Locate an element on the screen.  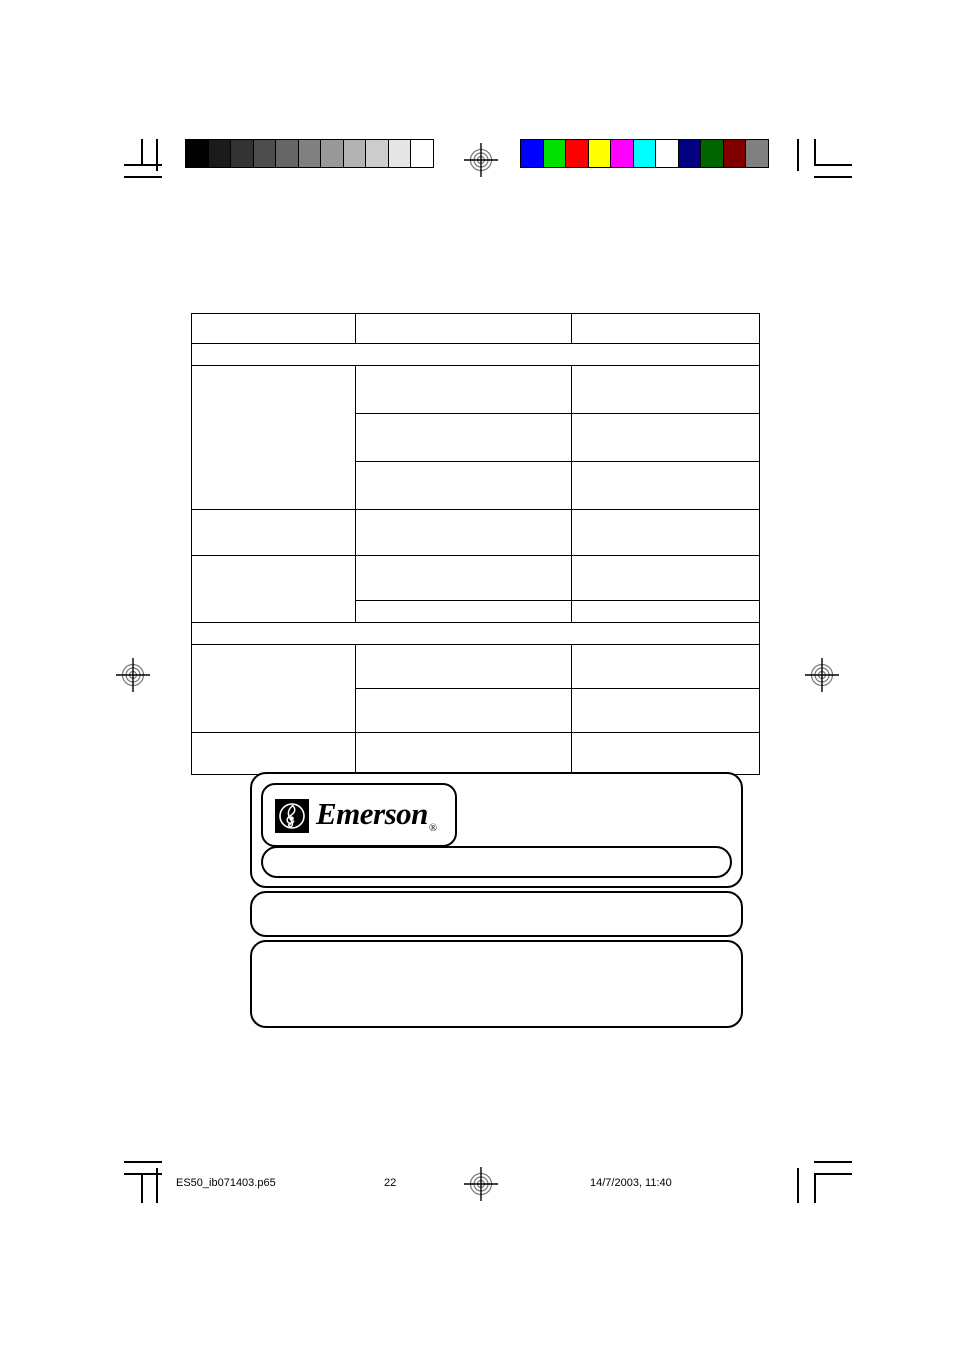
logo-rounded-box: Emerson® is located at coordinates (359, 815).